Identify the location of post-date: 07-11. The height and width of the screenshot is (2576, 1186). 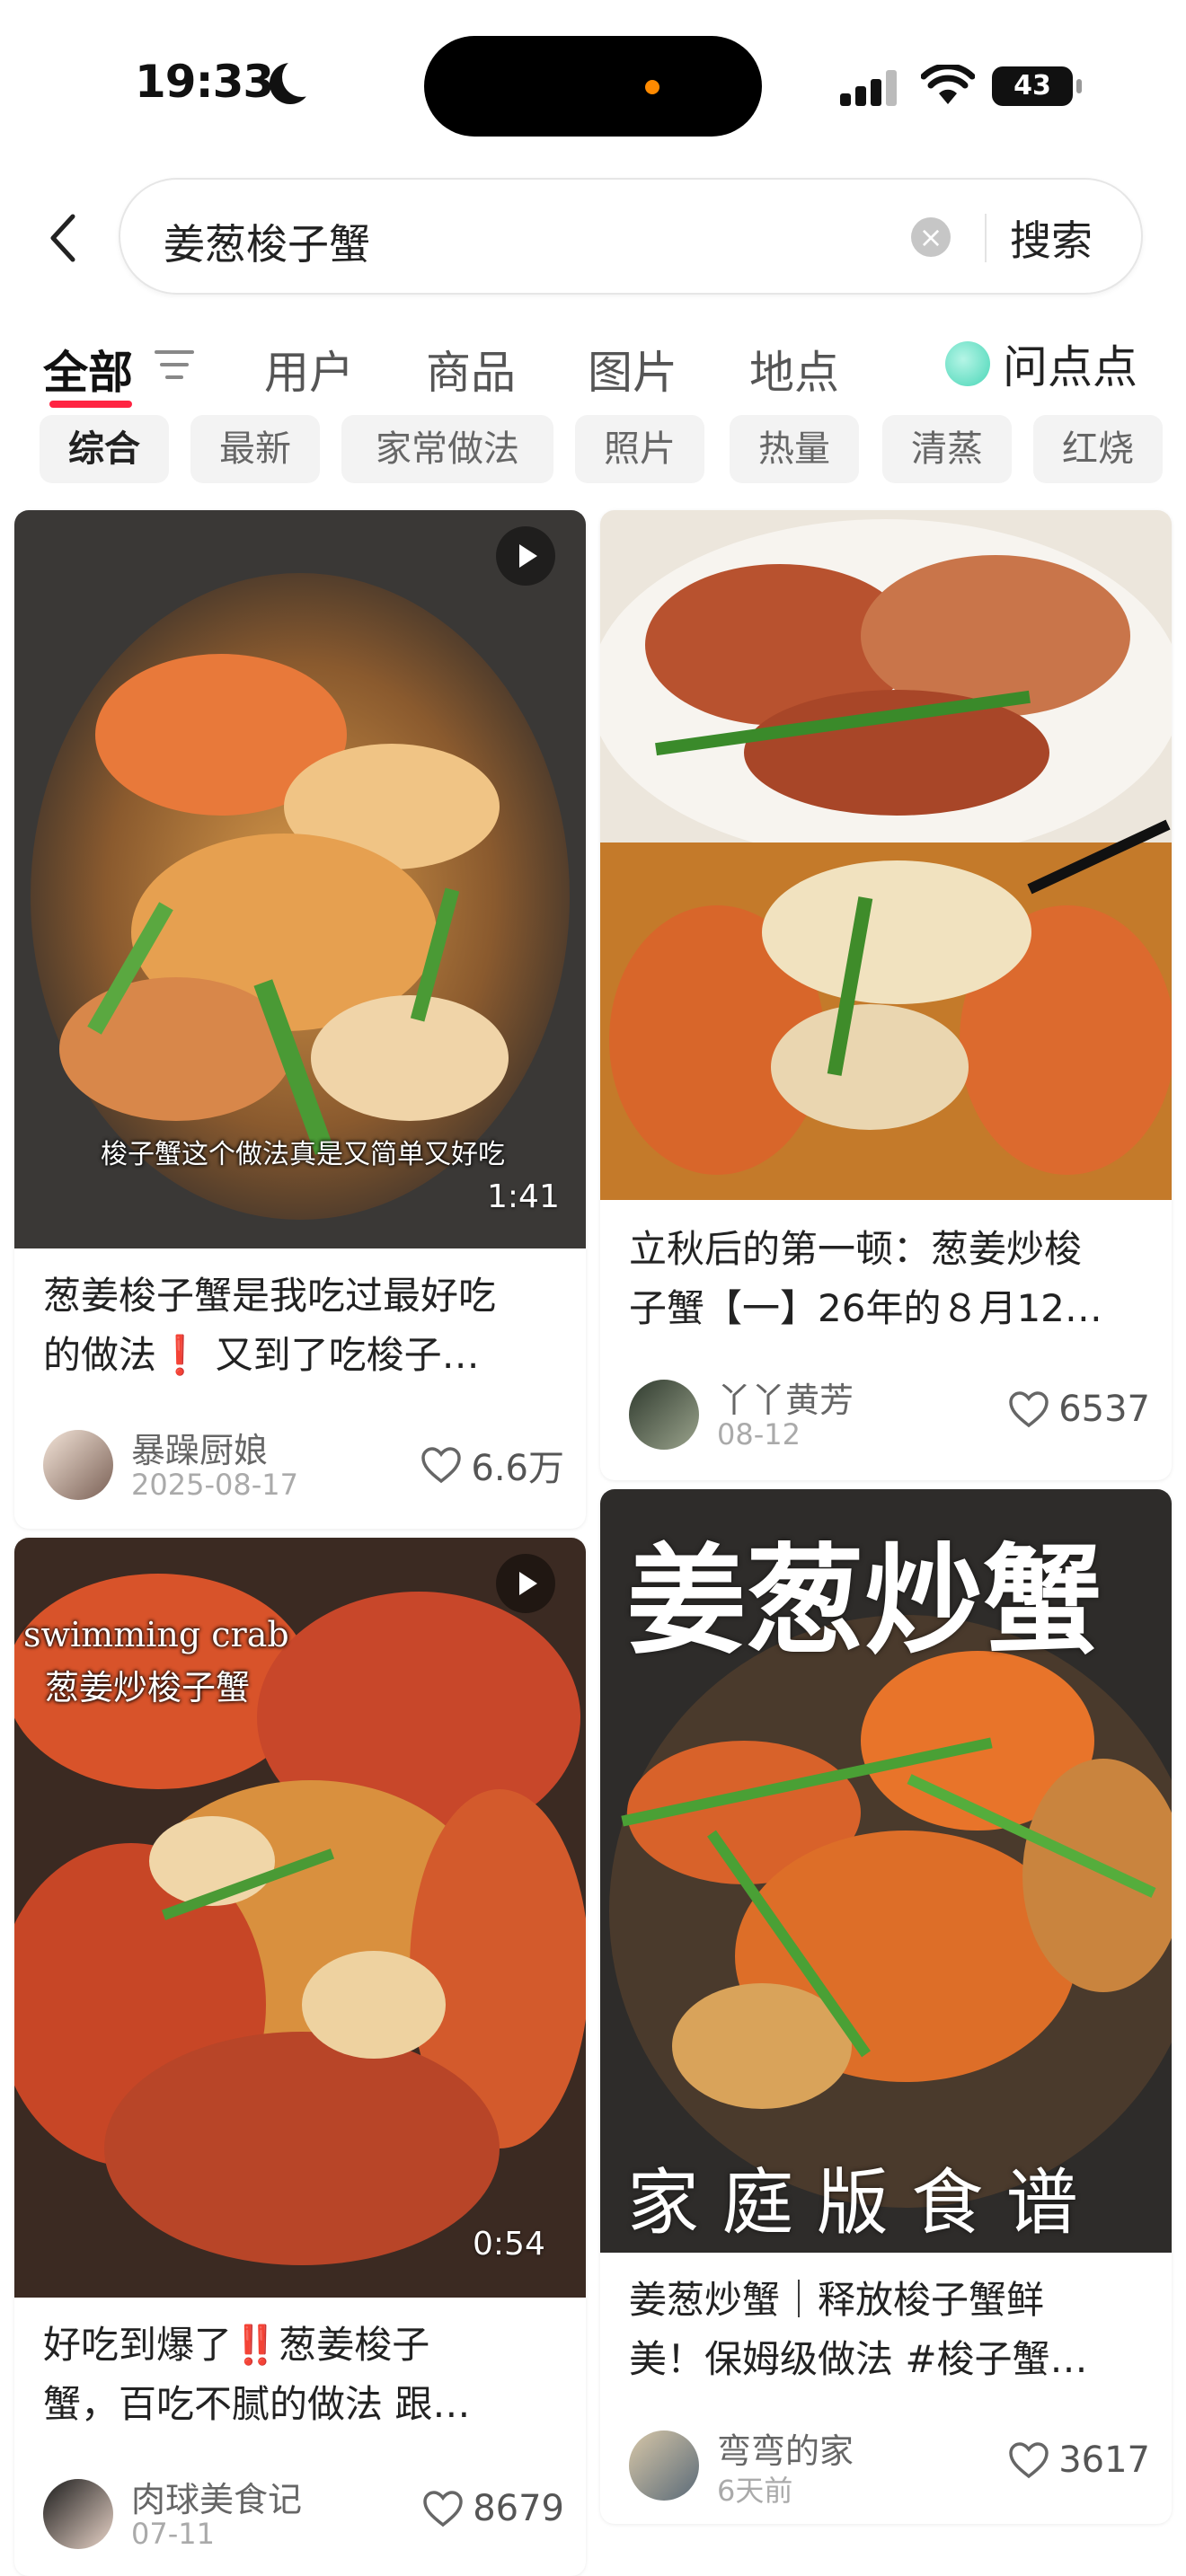
(173, 2534).